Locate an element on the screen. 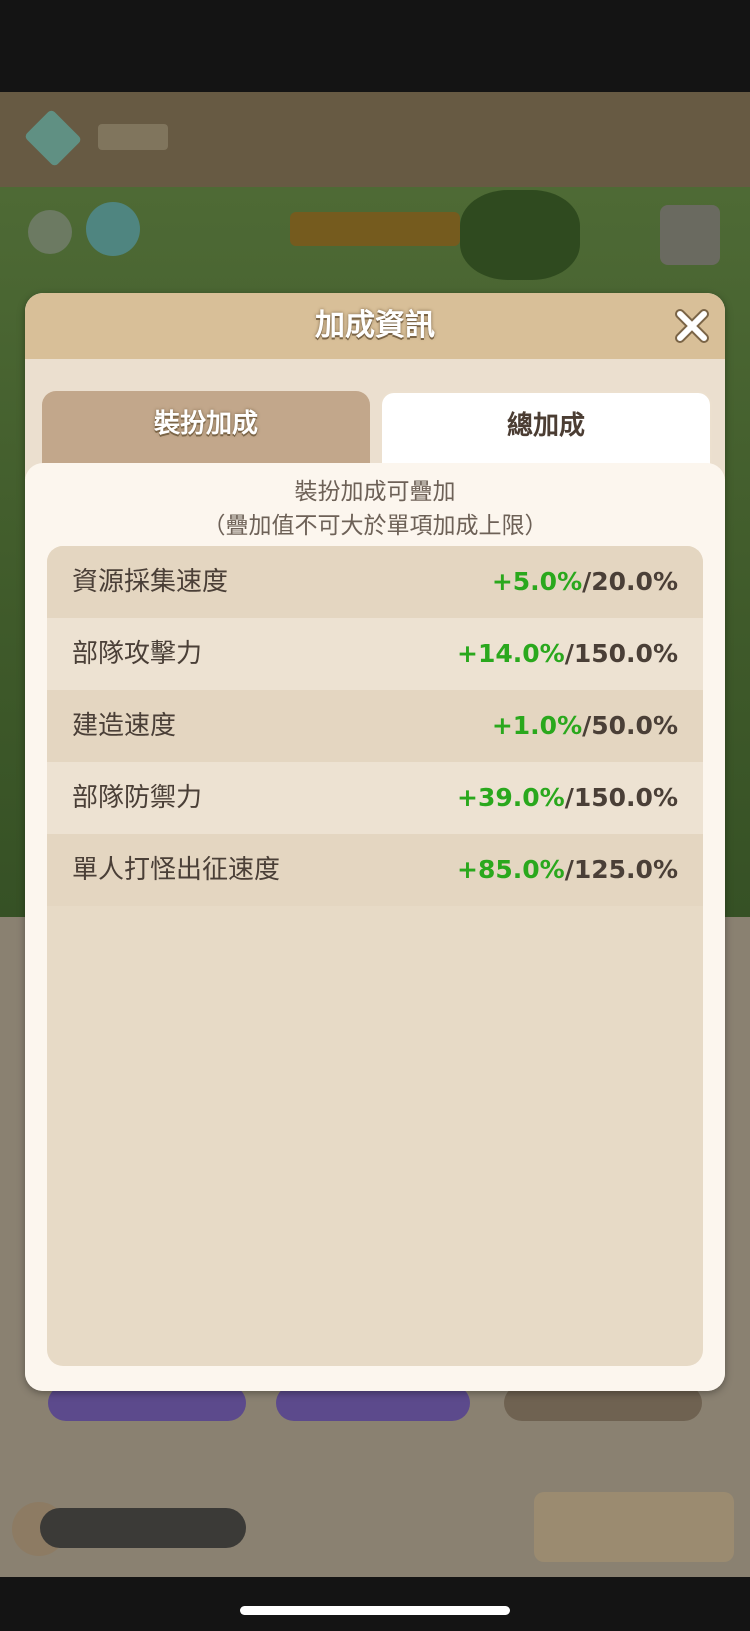 The image size is (750, 1631). background-action-button is located at coordinates (634, 1527).